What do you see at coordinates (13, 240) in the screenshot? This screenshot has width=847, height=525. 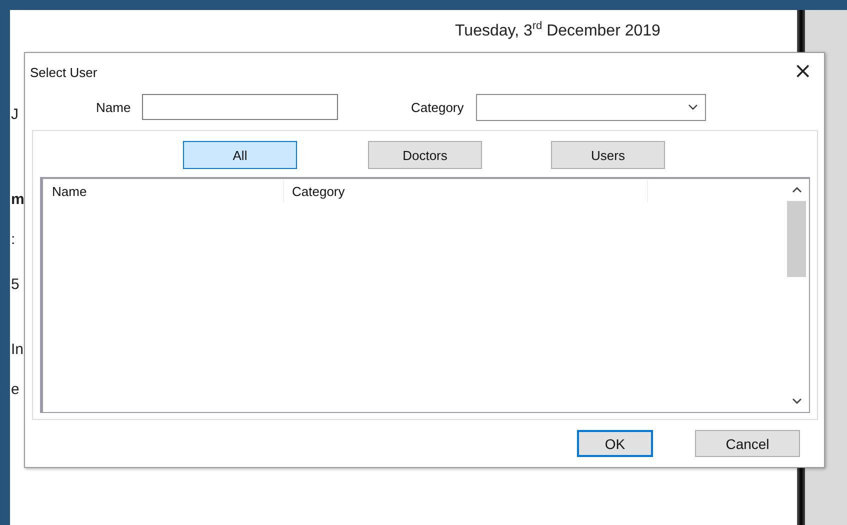 I see `document-text: :` at bounding box center [13, 240].